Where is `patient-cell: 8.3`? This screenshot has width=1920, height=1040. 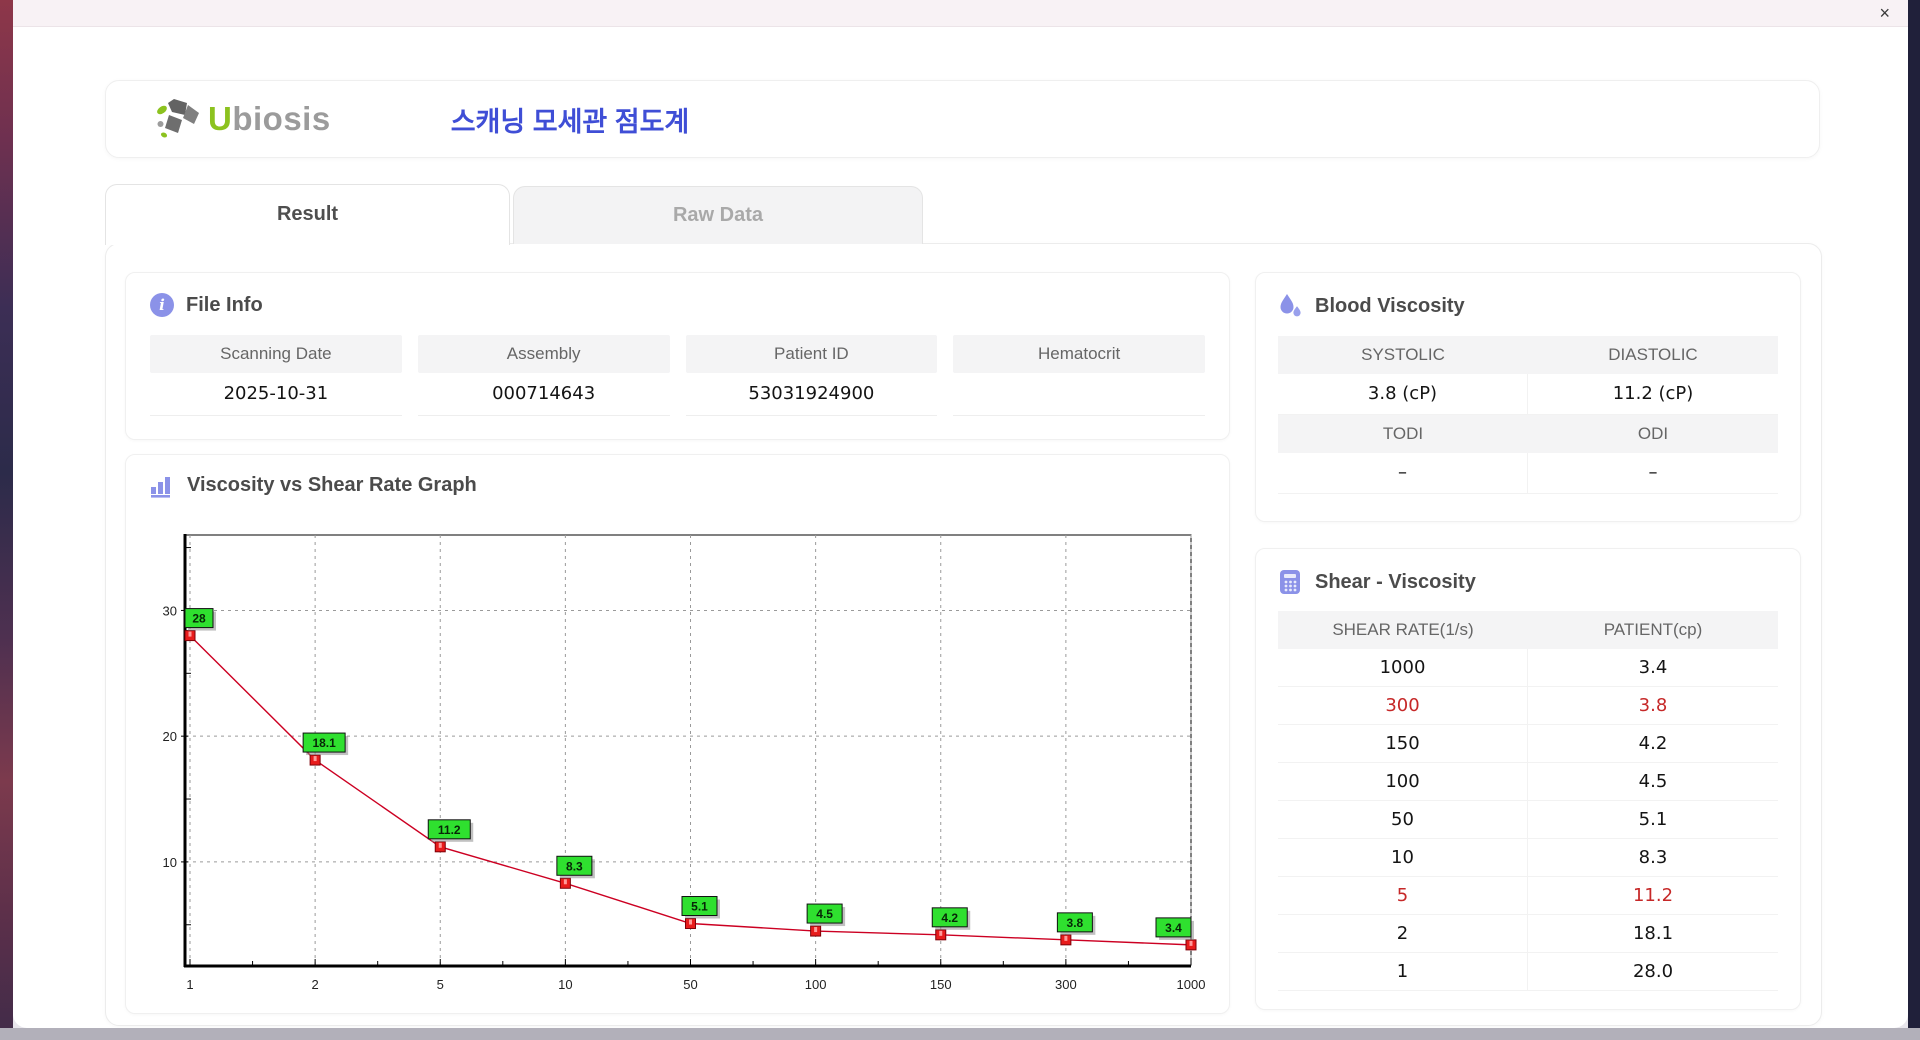
patient-cell: 8.3 is located at coordinates (1653, 858).